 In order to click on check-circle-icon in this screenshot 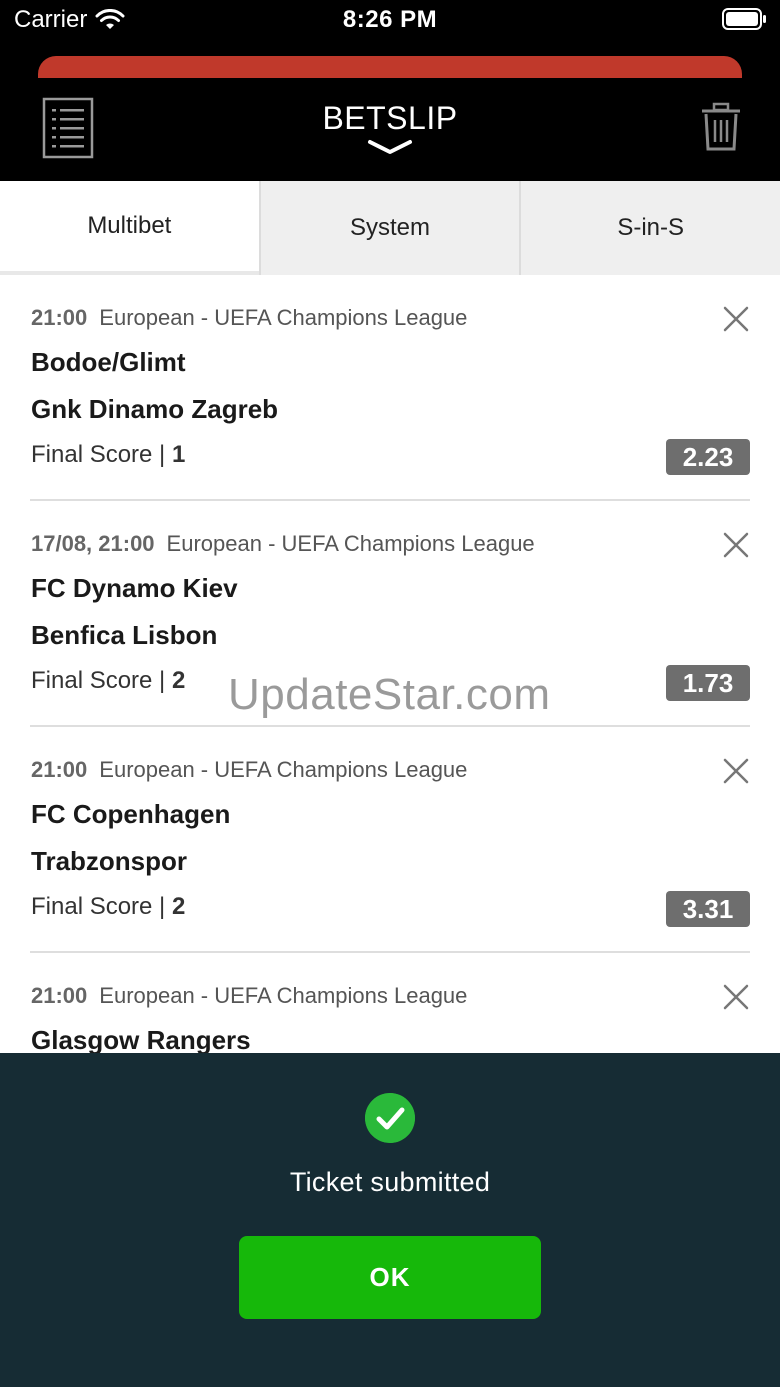, I will do `click(390, 1118)`.